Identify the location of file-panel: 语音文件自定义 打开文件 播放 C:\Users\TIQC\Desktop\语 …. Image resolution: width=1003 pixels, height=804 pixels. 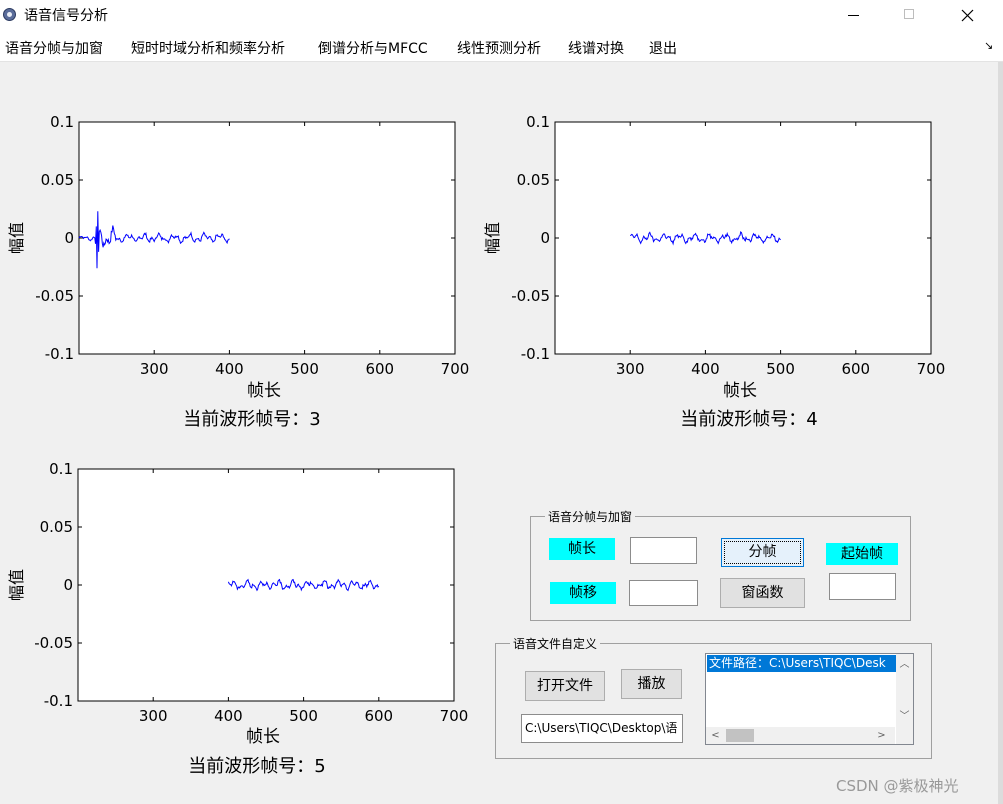
(713, 697).